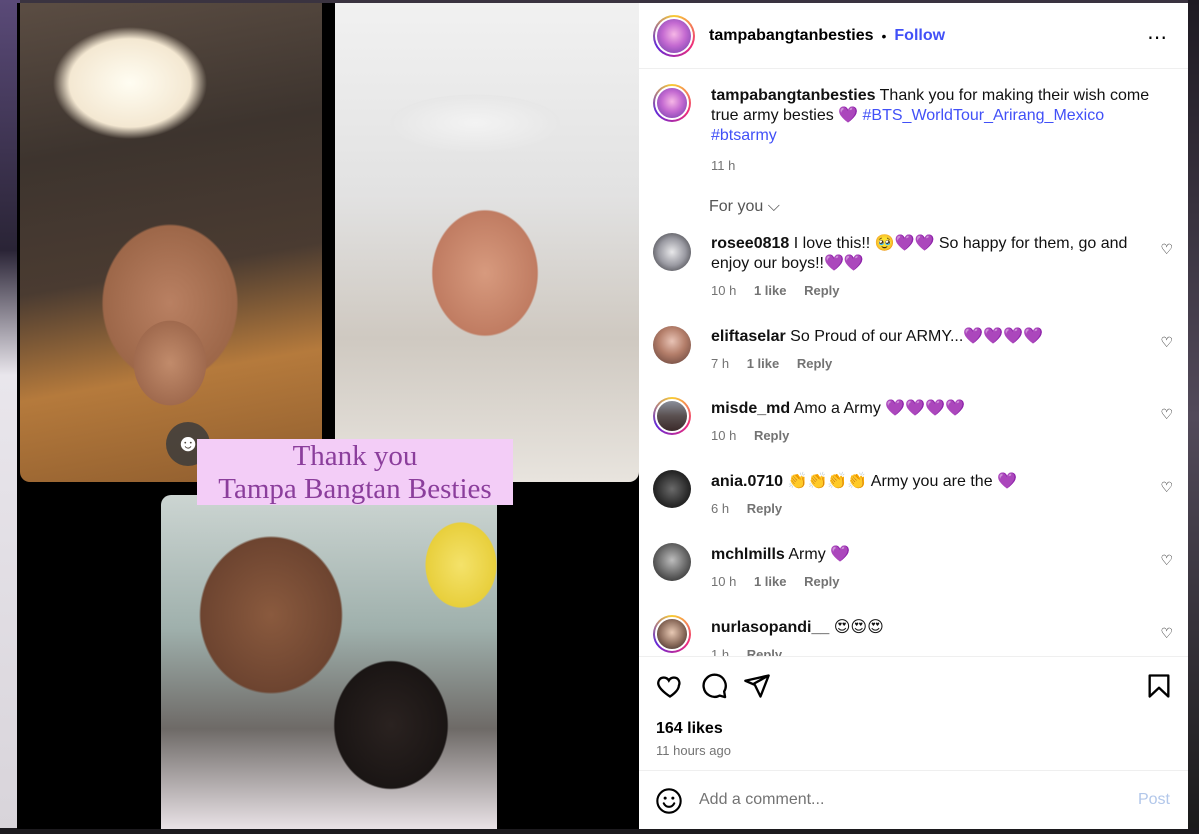 This screenshot has width=1199, height=834. I want to click on comment-username: misde_md, so click(750, 408).